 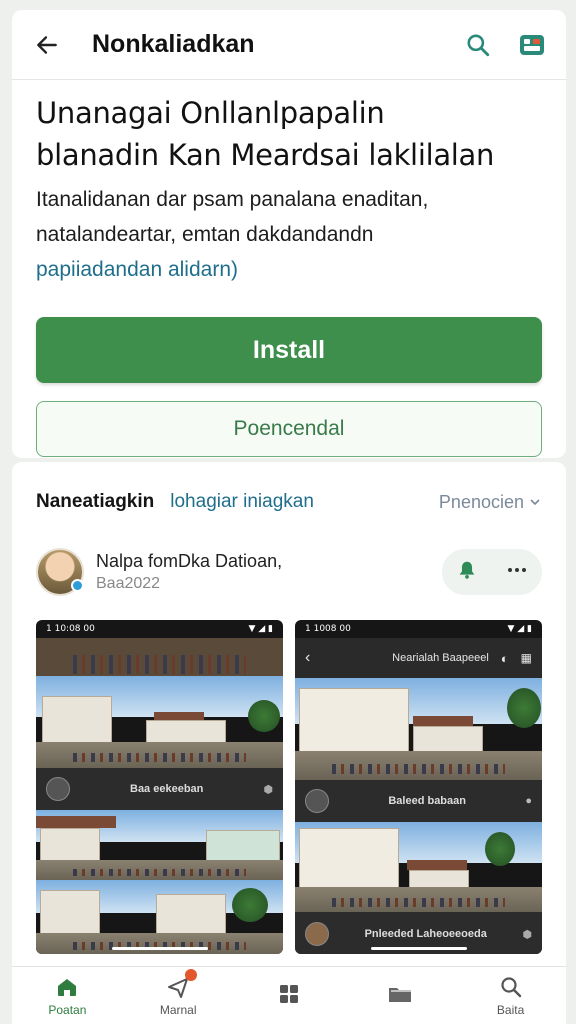 I want to click on chevron-left-icon: ‹, so click(x=307, y=658).